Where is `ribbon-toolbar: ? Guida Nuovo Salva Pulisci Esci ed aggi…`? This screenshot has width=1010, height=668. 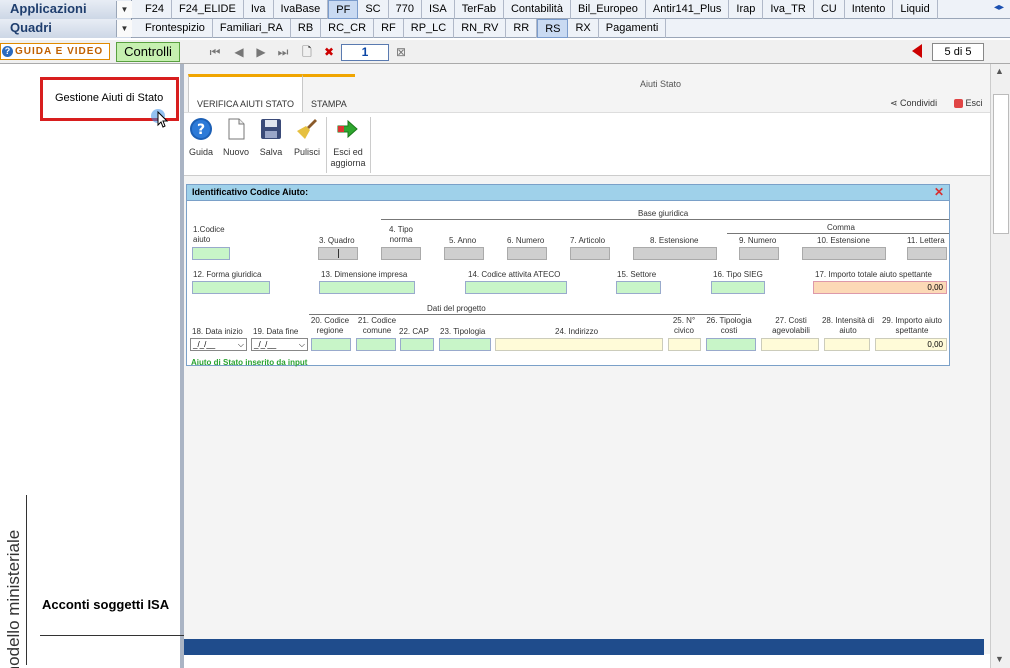 ribbon-toolbar: ? Guida Nuovo Salva Pulisci Esci ed aggi… is located at coordinates (587, 144).